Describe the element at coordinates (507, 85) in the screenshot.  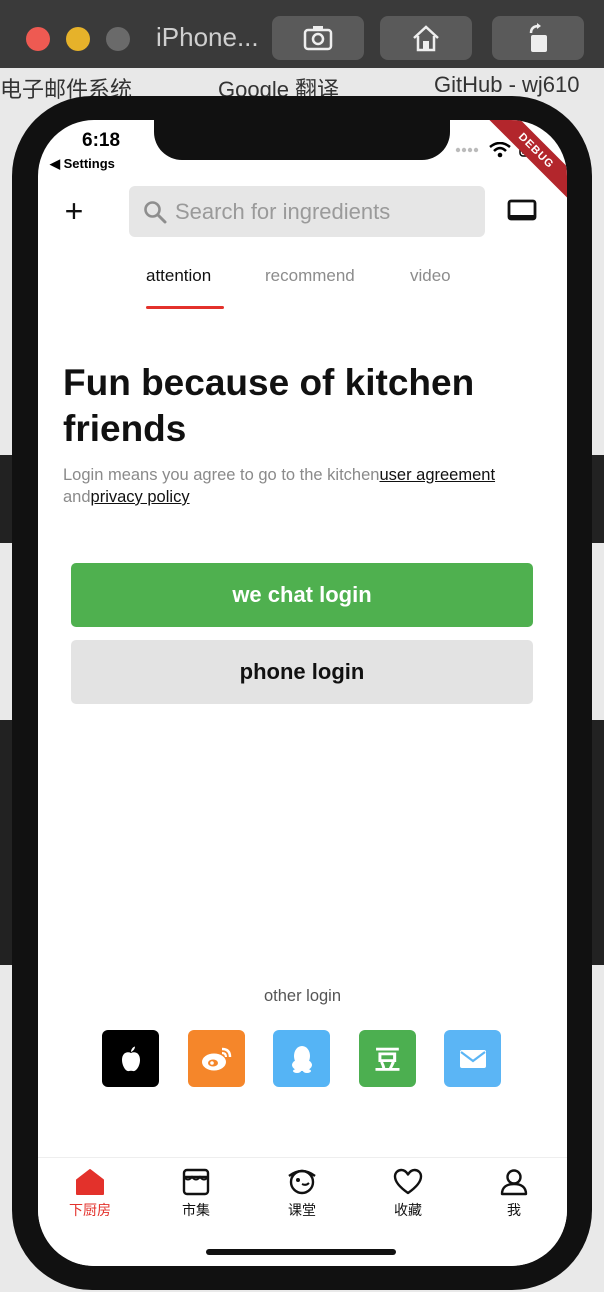
I see `host-tab: GitHub - wj610` at that location.